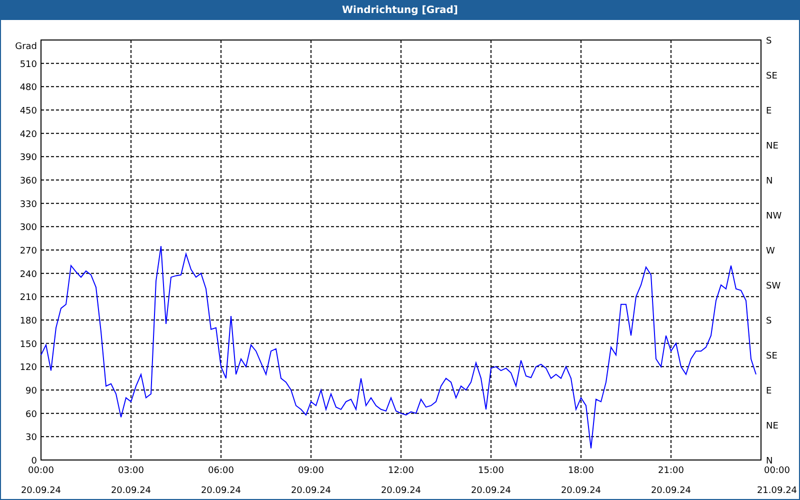  I want to click on y-tick-label: 360, so click(28, 181).